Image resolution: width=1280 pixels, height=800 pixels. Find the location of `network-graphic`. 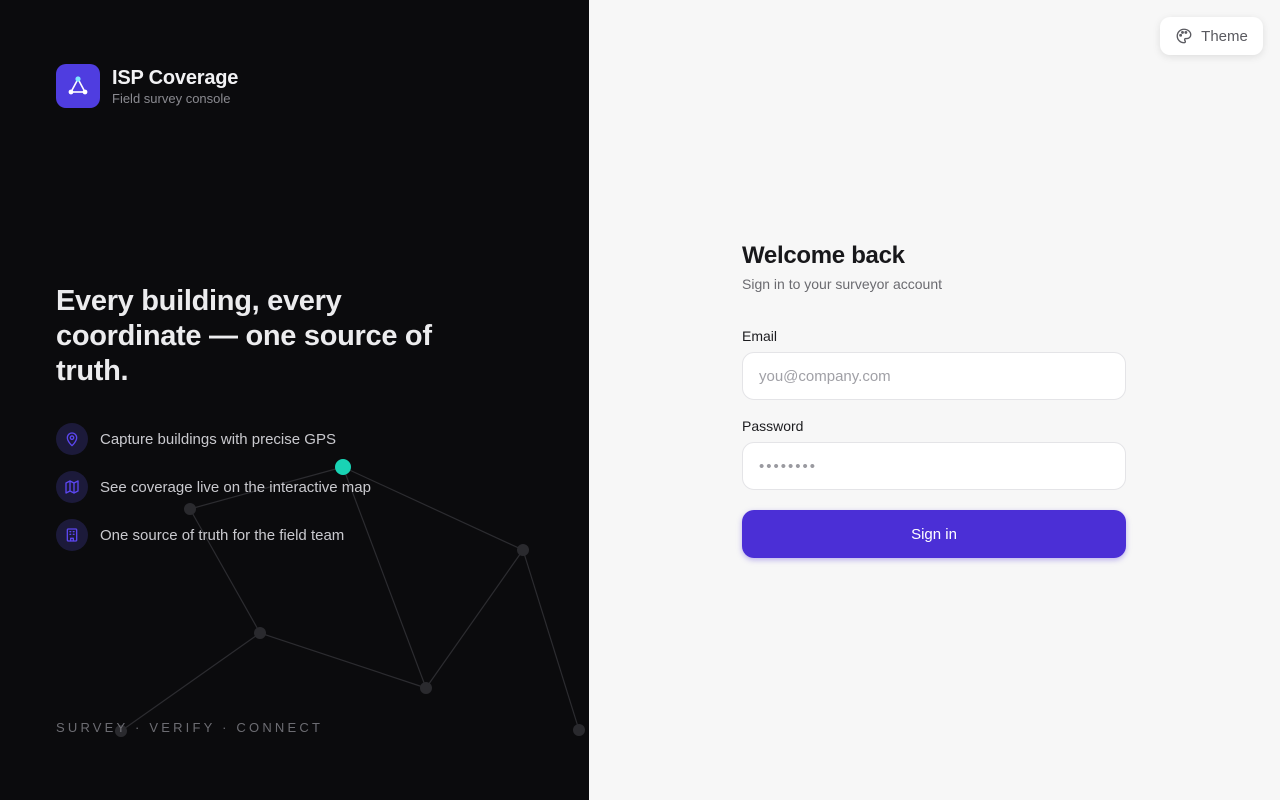

network-graphic is located at coordinates (350, 598).